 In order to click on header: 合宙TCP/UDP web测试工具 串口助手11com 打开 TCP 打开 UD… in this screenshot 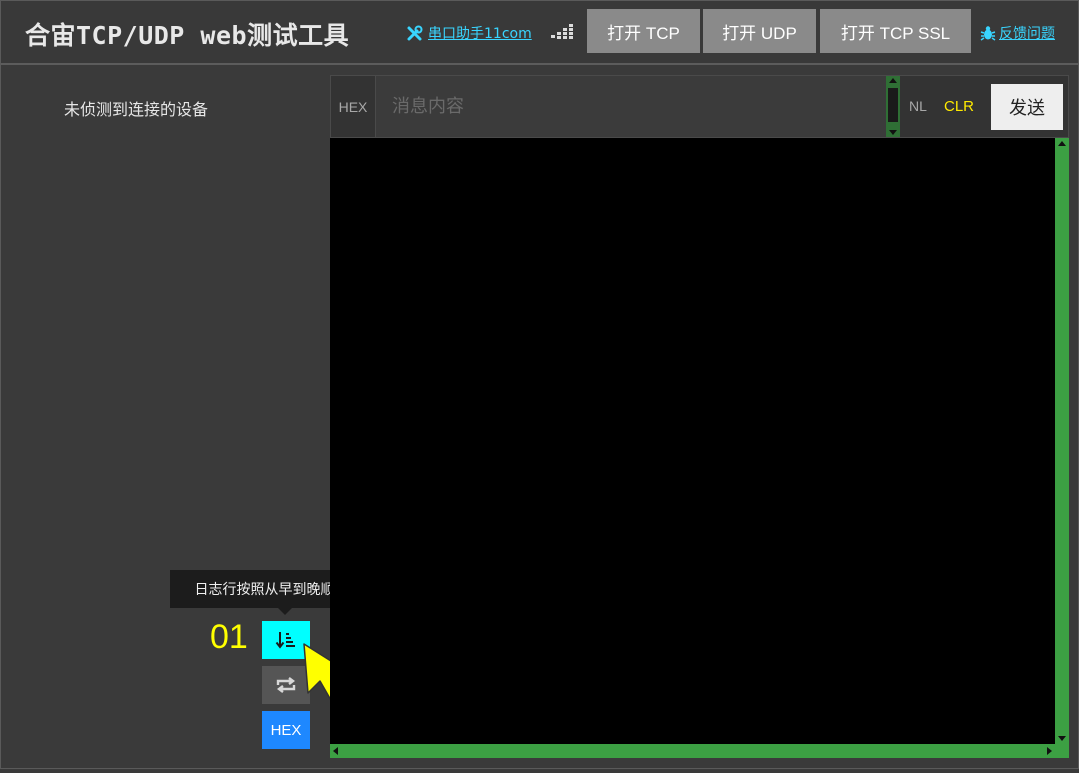, I will do `click(539, 33)`.